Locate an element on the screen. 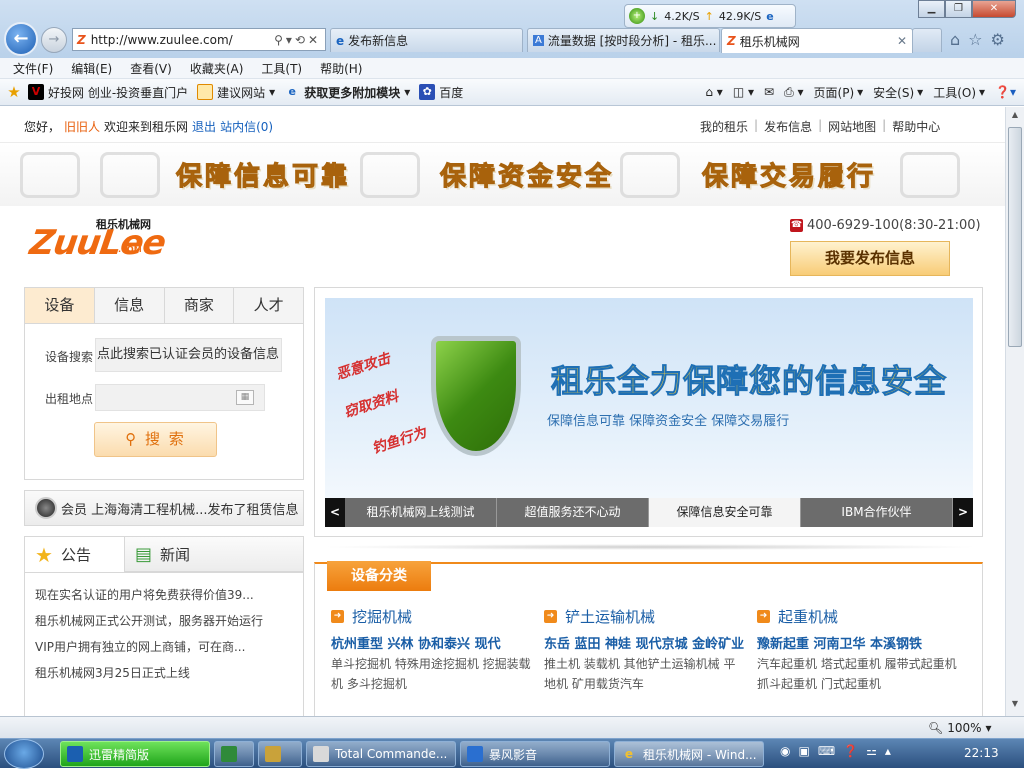 The height and width of the screenshot is (769, 1024). category-brands: 杭州重型 兴林 协和泰兴 现代 is located at coordinates (431, 642).